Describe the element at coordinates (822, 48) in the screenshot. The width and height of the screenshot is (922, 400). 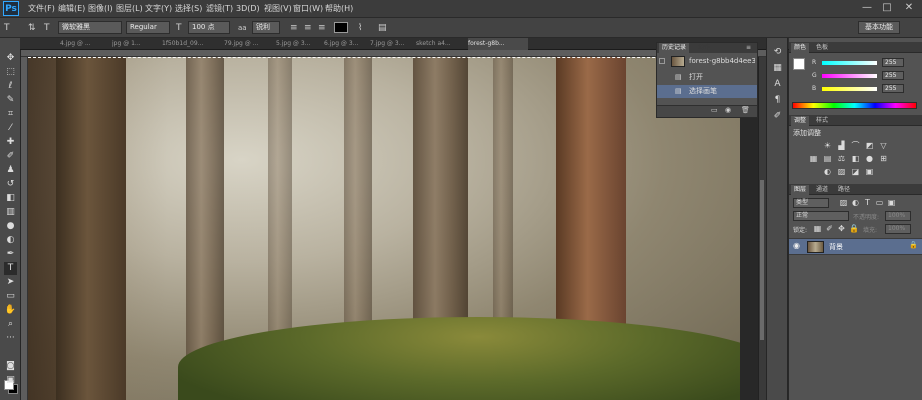
I see `tab-swatches: 色板` at that location.